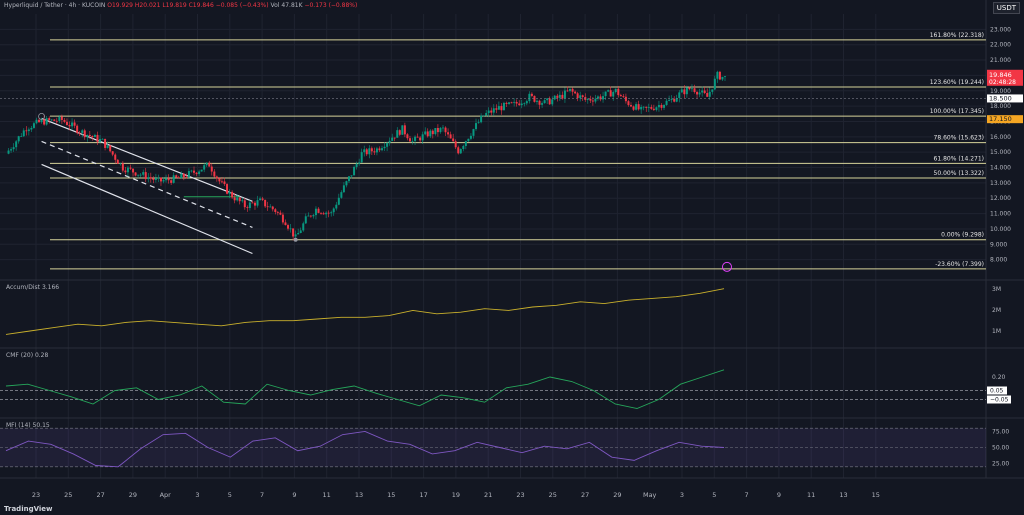 The width and height of the screenshot is (1024, 515). Describe the element at coordinates (996, 310) in the screenshot. I see `accum-y-tick: 2M` at that location.